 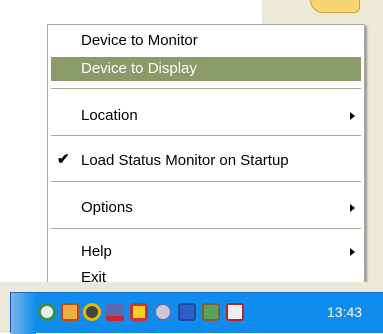 I want to click on menu-item-device-to-monitor: Device to Monitor, so click(x=206, y=41).